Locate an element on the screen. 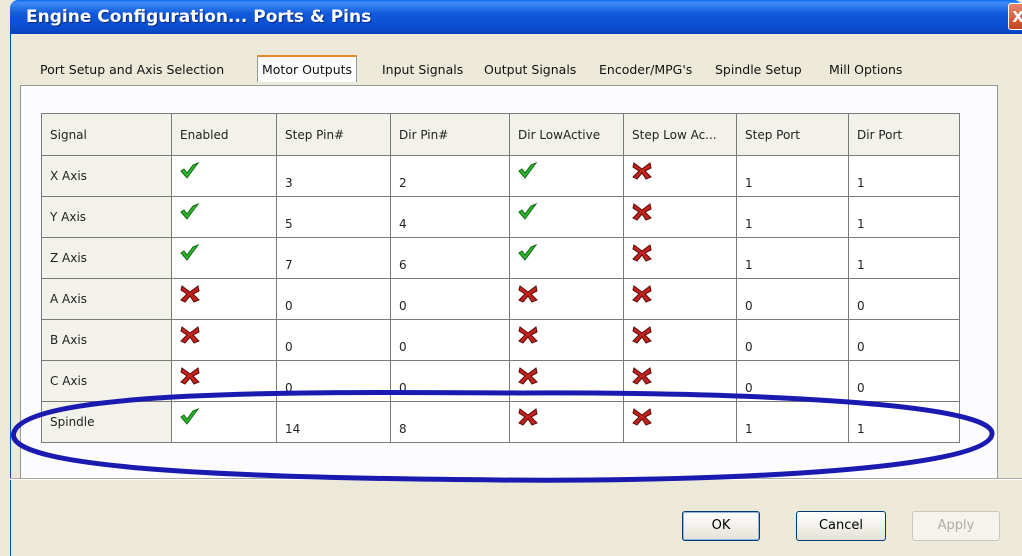 Image resolution: width=1022 pixels, height=556 pixels. column-header: Signal is located at coordinates (106, 134).